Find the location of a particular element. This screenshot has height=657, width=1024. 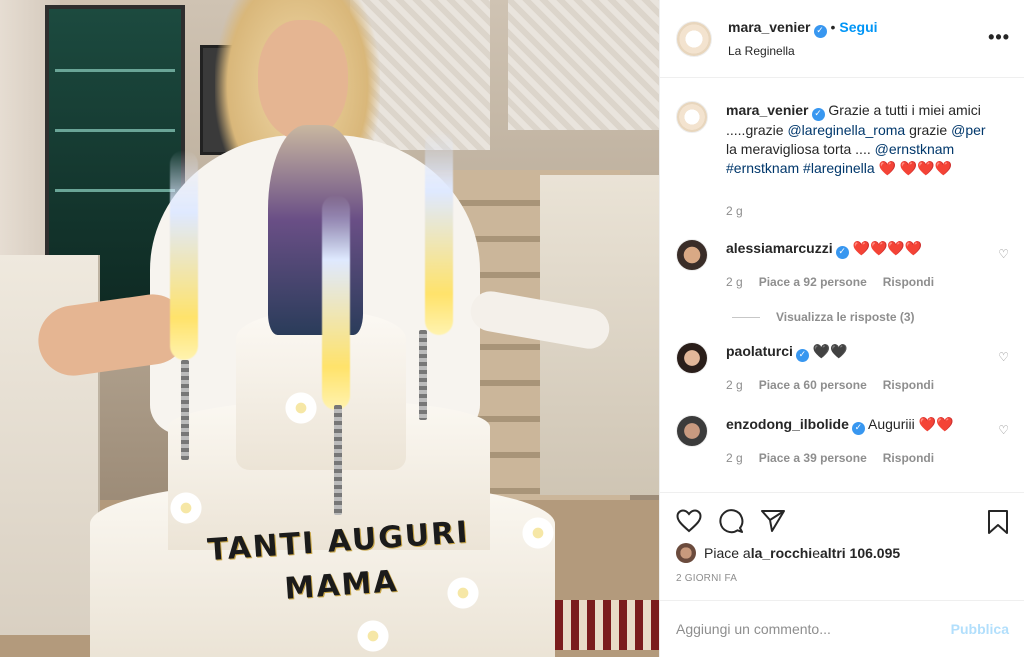

likes-count-link: altri 106.095 is located at coordinates (860, 553).